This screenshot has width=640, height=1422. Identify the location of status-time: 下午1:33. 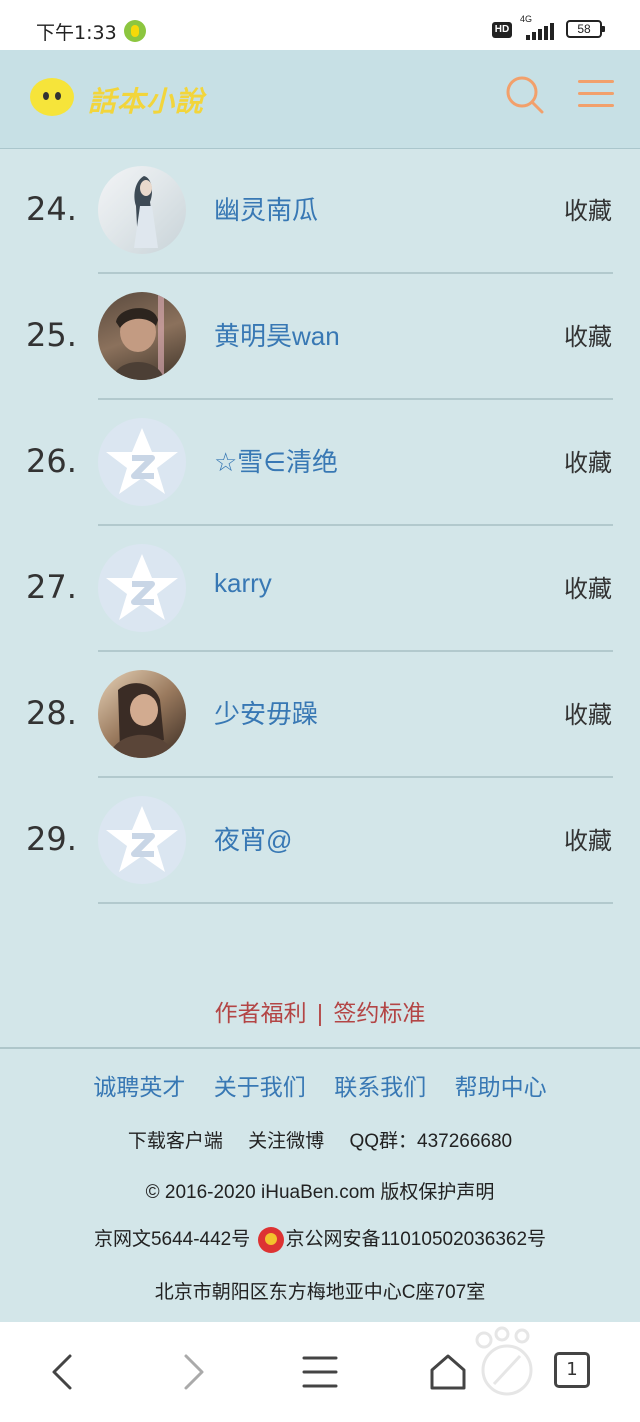
(76, 33).